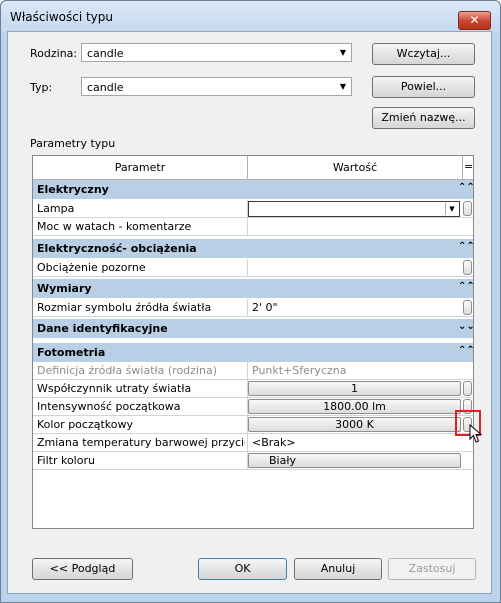  Describe the element at coordinates (354, 460) in the screenshot. I see `color-filter-button: Biały` at that location.